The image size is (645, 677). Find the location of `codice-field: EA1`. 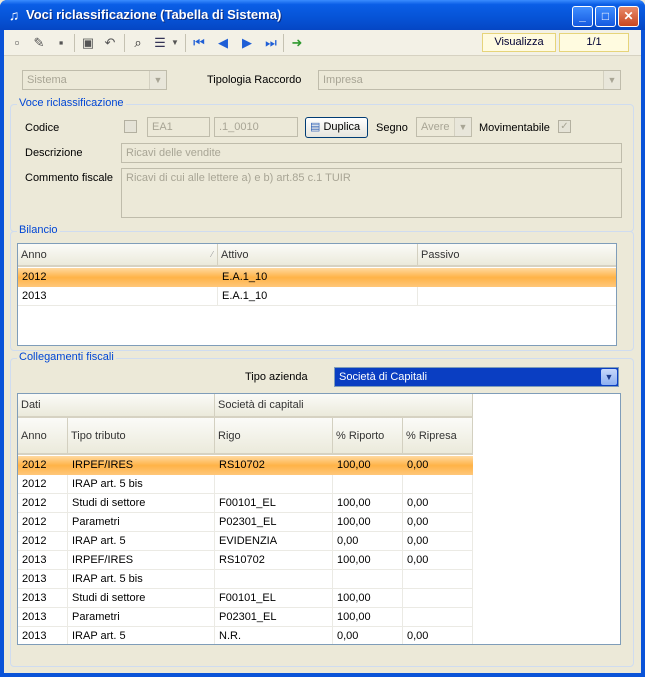

codice-field: EA1 is located at coordinates (178, 127).